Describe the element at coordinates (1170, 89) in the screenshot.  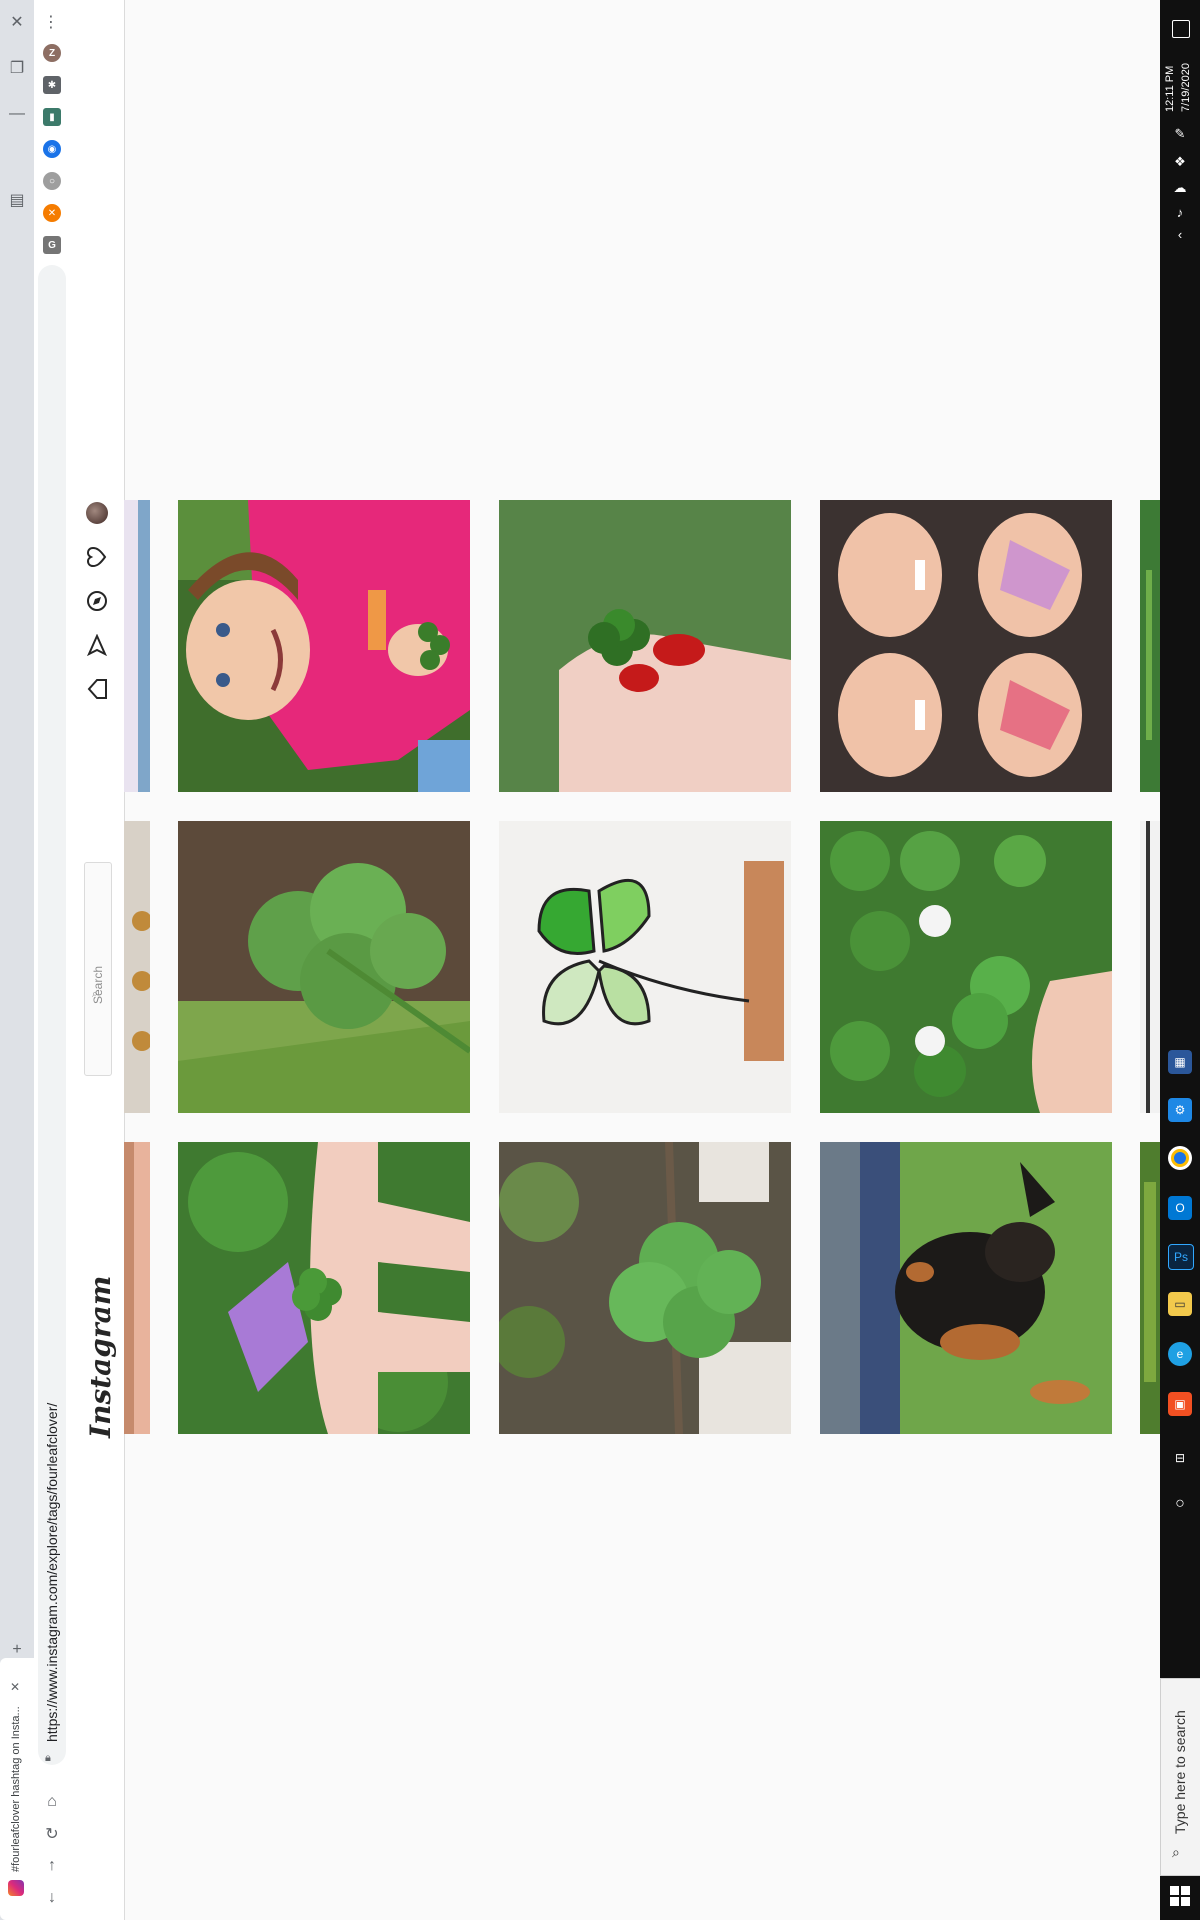
I see `taskbar-time: 12:11 PM` at that location.